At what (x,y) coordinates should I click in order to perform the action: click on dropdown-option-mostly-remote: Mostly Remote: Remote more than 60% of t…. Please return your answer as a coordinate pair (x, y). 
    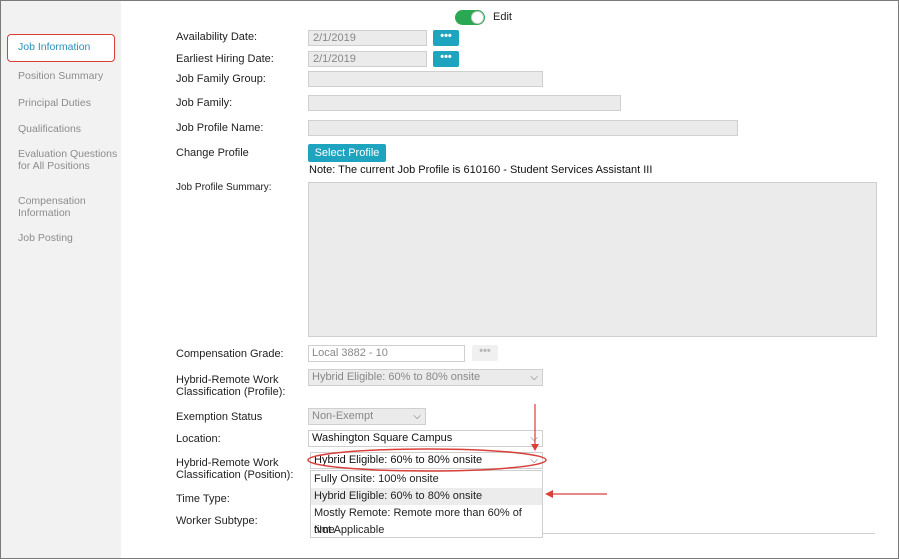
    Looking at the image, I should click on (426, 520).